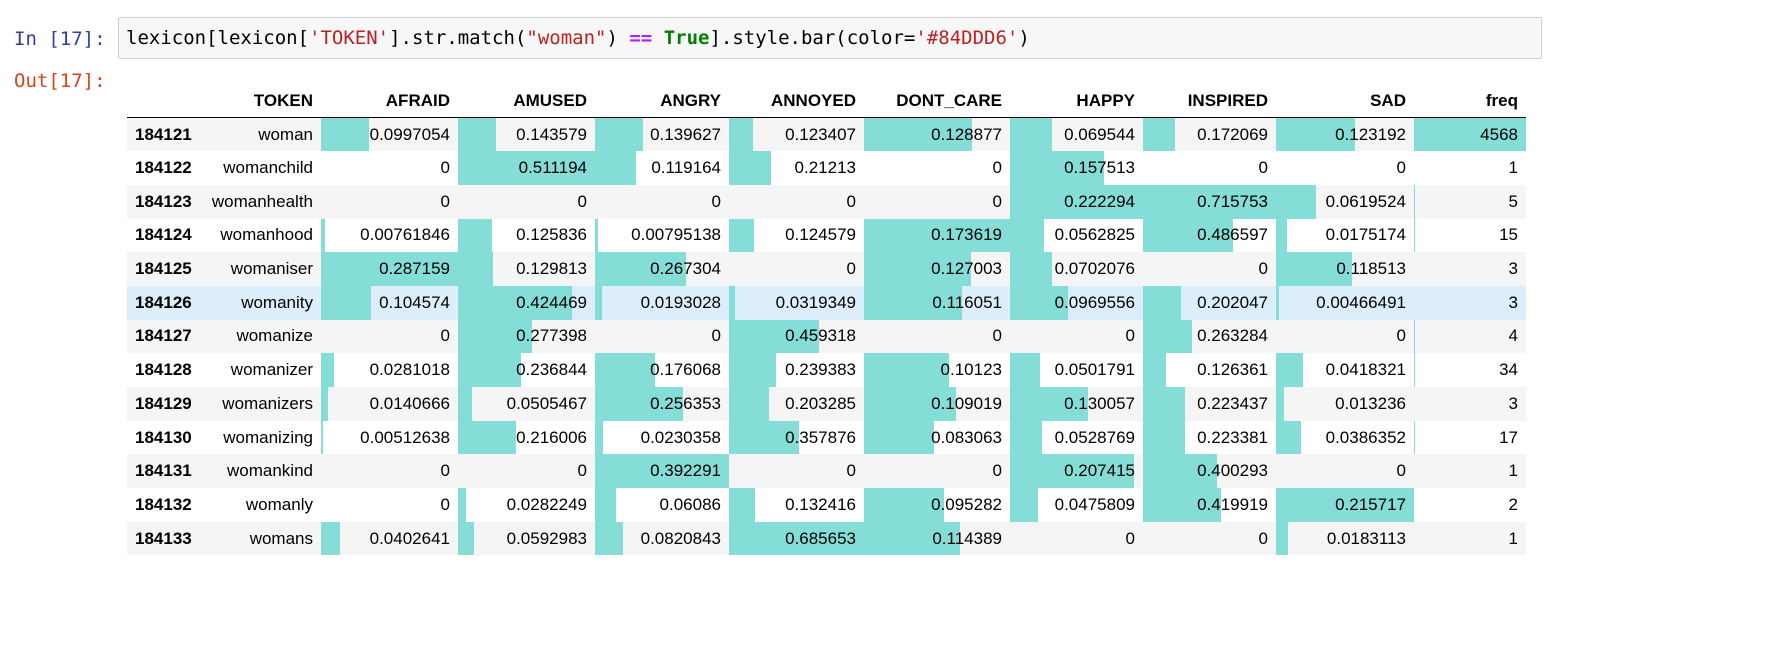 This screenshot has height=650, width=1766. I want to click on value-cell: 0.139627, so click(662, 135).